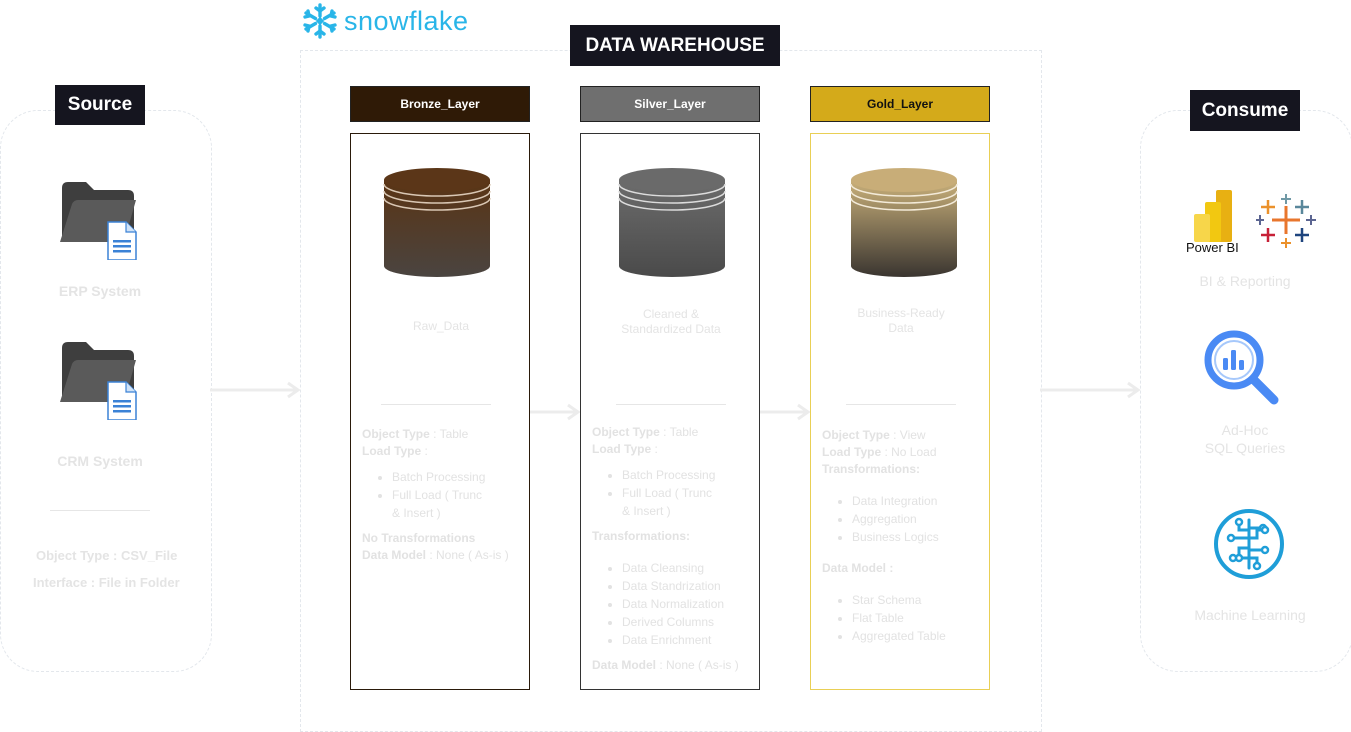  Describe the element at coordinates (680, 622) in the screenshot. I see `list-item: Derived Columns` at that location.